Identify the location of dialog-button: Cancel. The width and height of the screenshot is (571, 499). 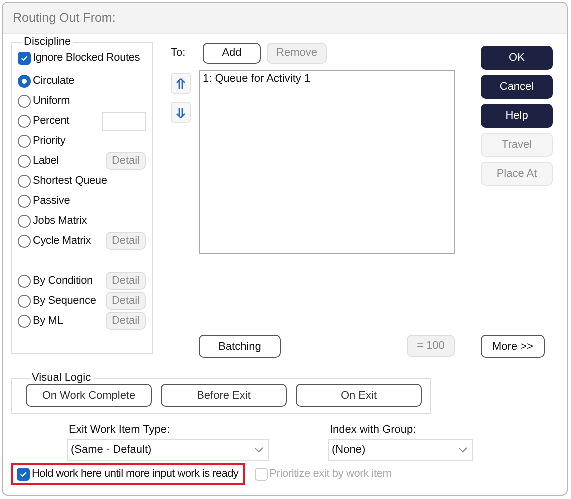
(517, 87).